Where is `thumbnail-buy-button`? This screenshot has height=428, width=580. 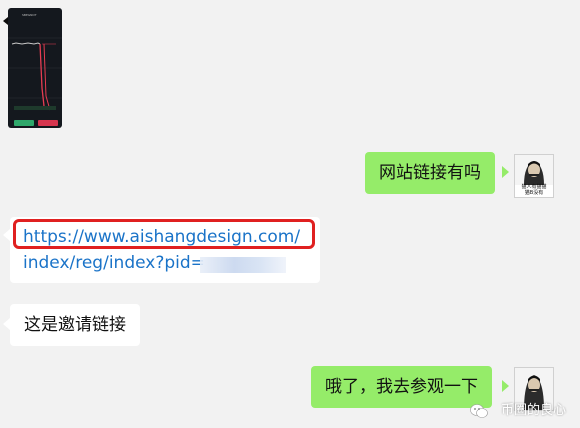
thumbnail-buy-button is located at coordinates (24, 123).